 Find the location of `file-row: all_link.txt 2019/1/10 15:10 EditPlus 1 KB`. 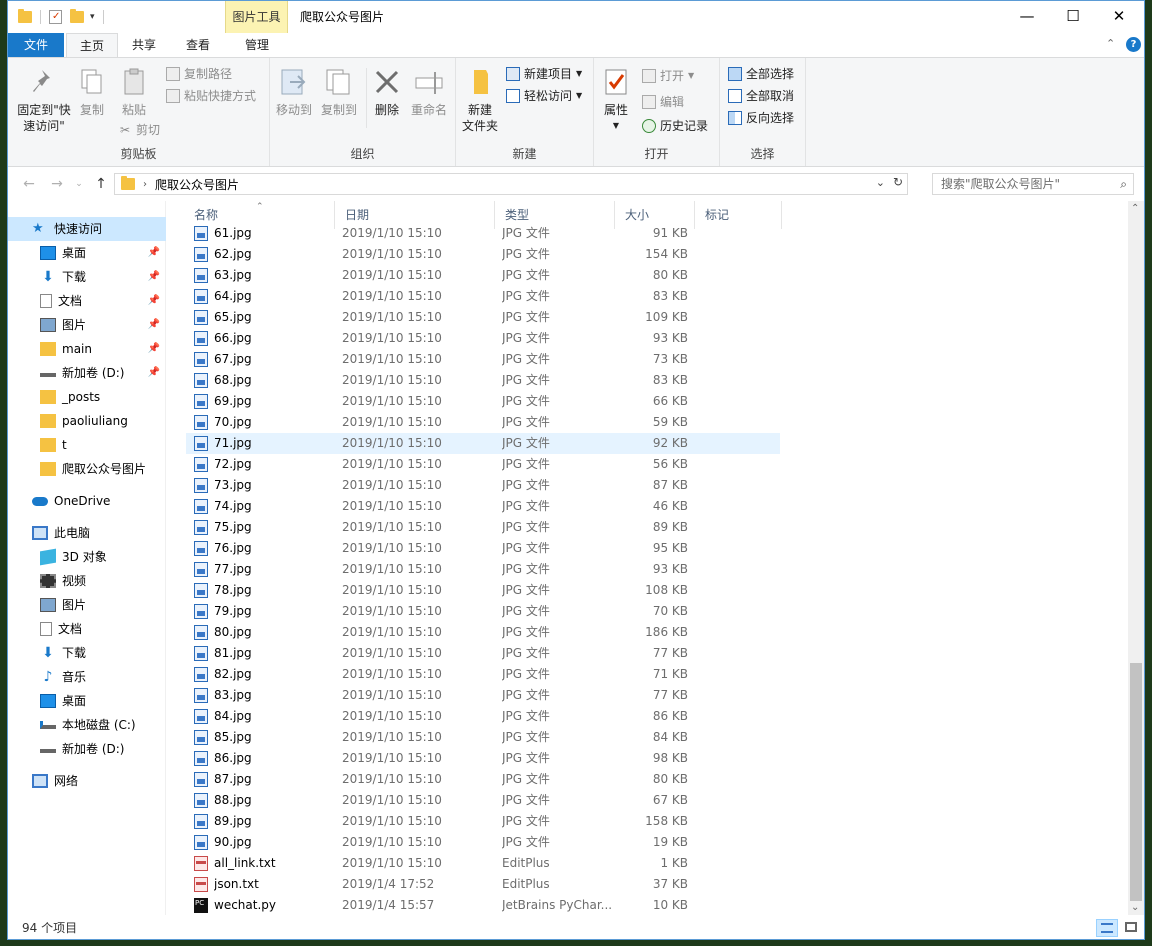

file-row: all_link.txt 2019/1/10 15:10 EditPlus 1 KB is located at coordinates (483, 863).